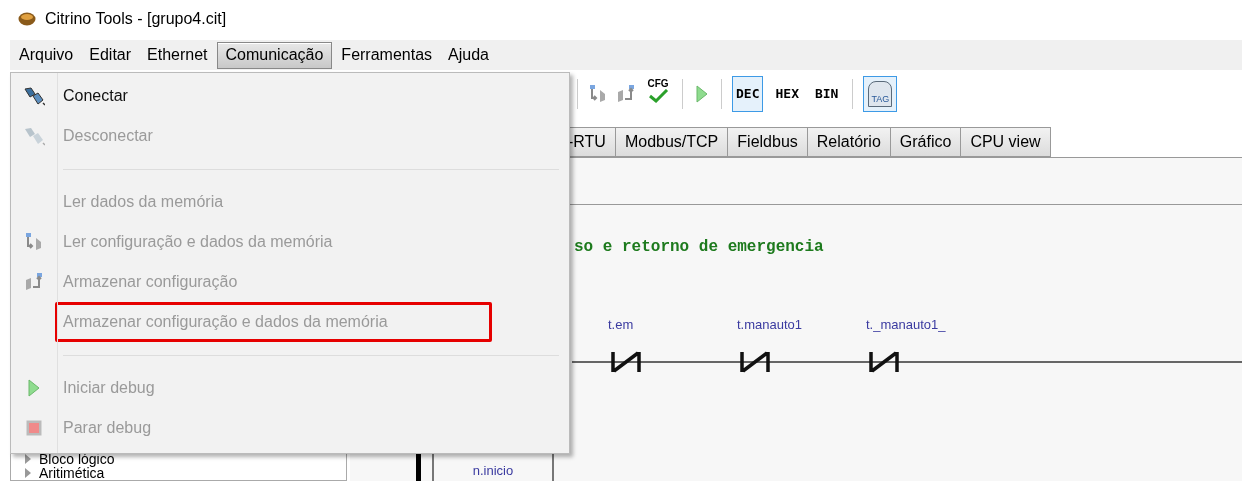 The height and width of the screenshot is (481, 1242). What do you see at coordinates (387, 55) in the screenshot?
I see `menu-bar-item: Ferramentas` at bounding box center [387, 55].